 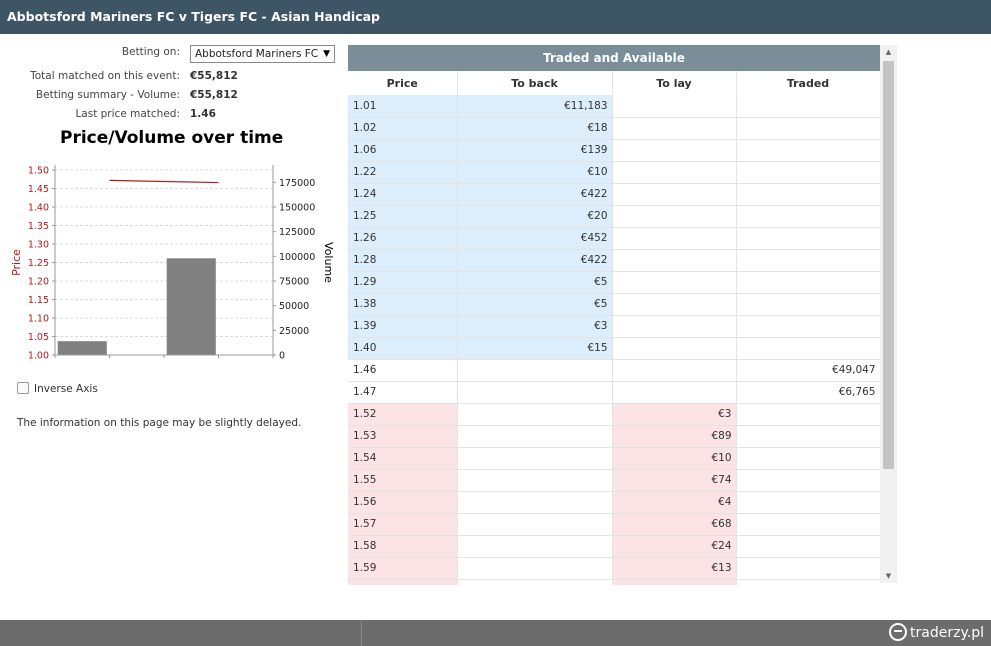 I want to click on summary-value: €55,812, so click(x=214, y=95).